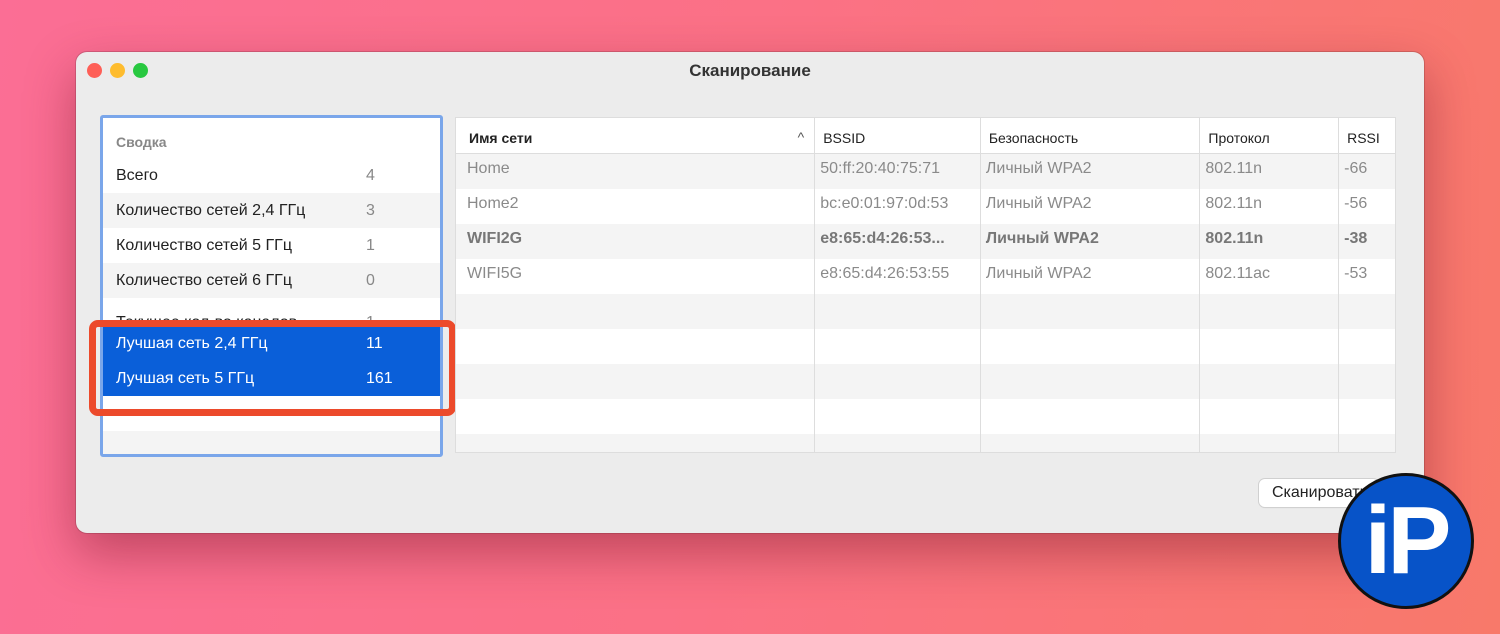  What do you see at coordinates (636, 135) in the screenshot?
I see `column-header-name: Имя сети ^` at bounding box center [636, 135].